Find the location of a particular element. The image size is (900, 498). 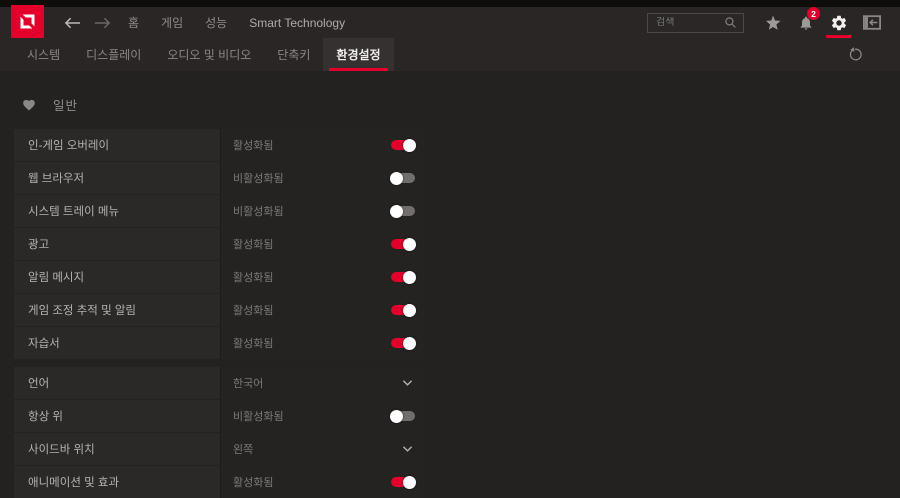

setting-label: 사이드바 위치 is located at coordinates (61, 450).